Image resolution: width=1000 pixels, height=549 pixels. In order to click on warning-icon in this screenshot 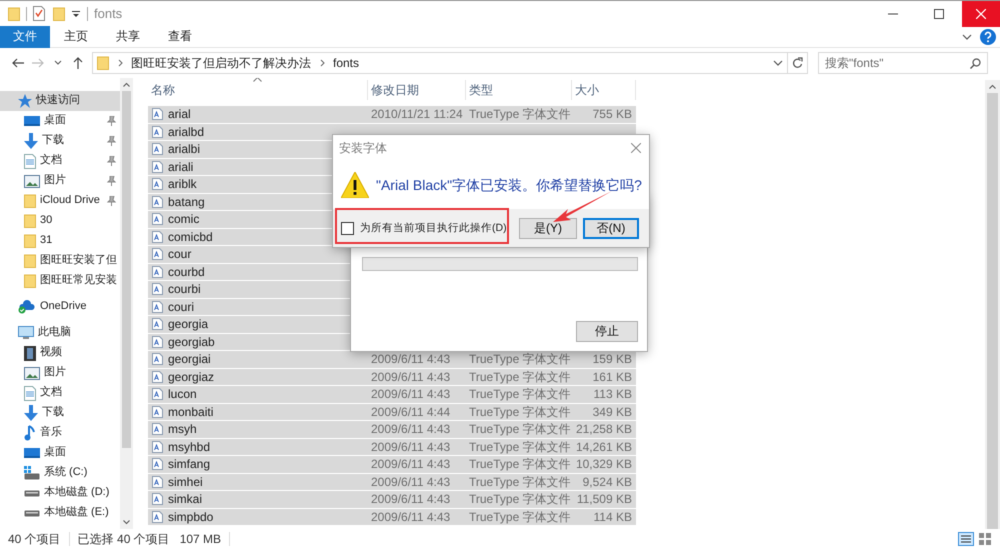, I will do `click(355, 185)`.